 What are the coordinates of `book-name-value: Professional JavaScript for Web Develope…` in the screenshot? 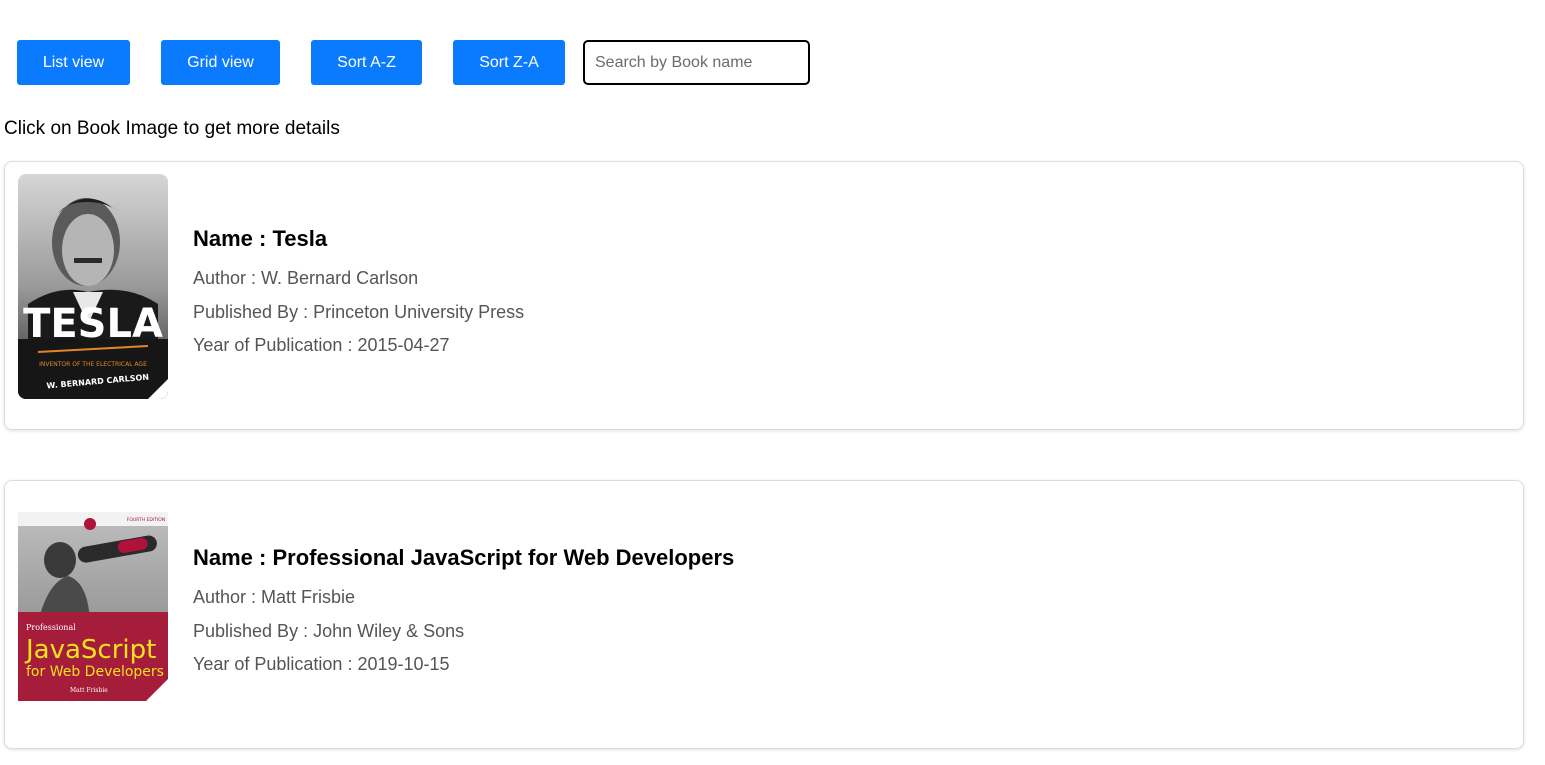 It's located at (503, 557).